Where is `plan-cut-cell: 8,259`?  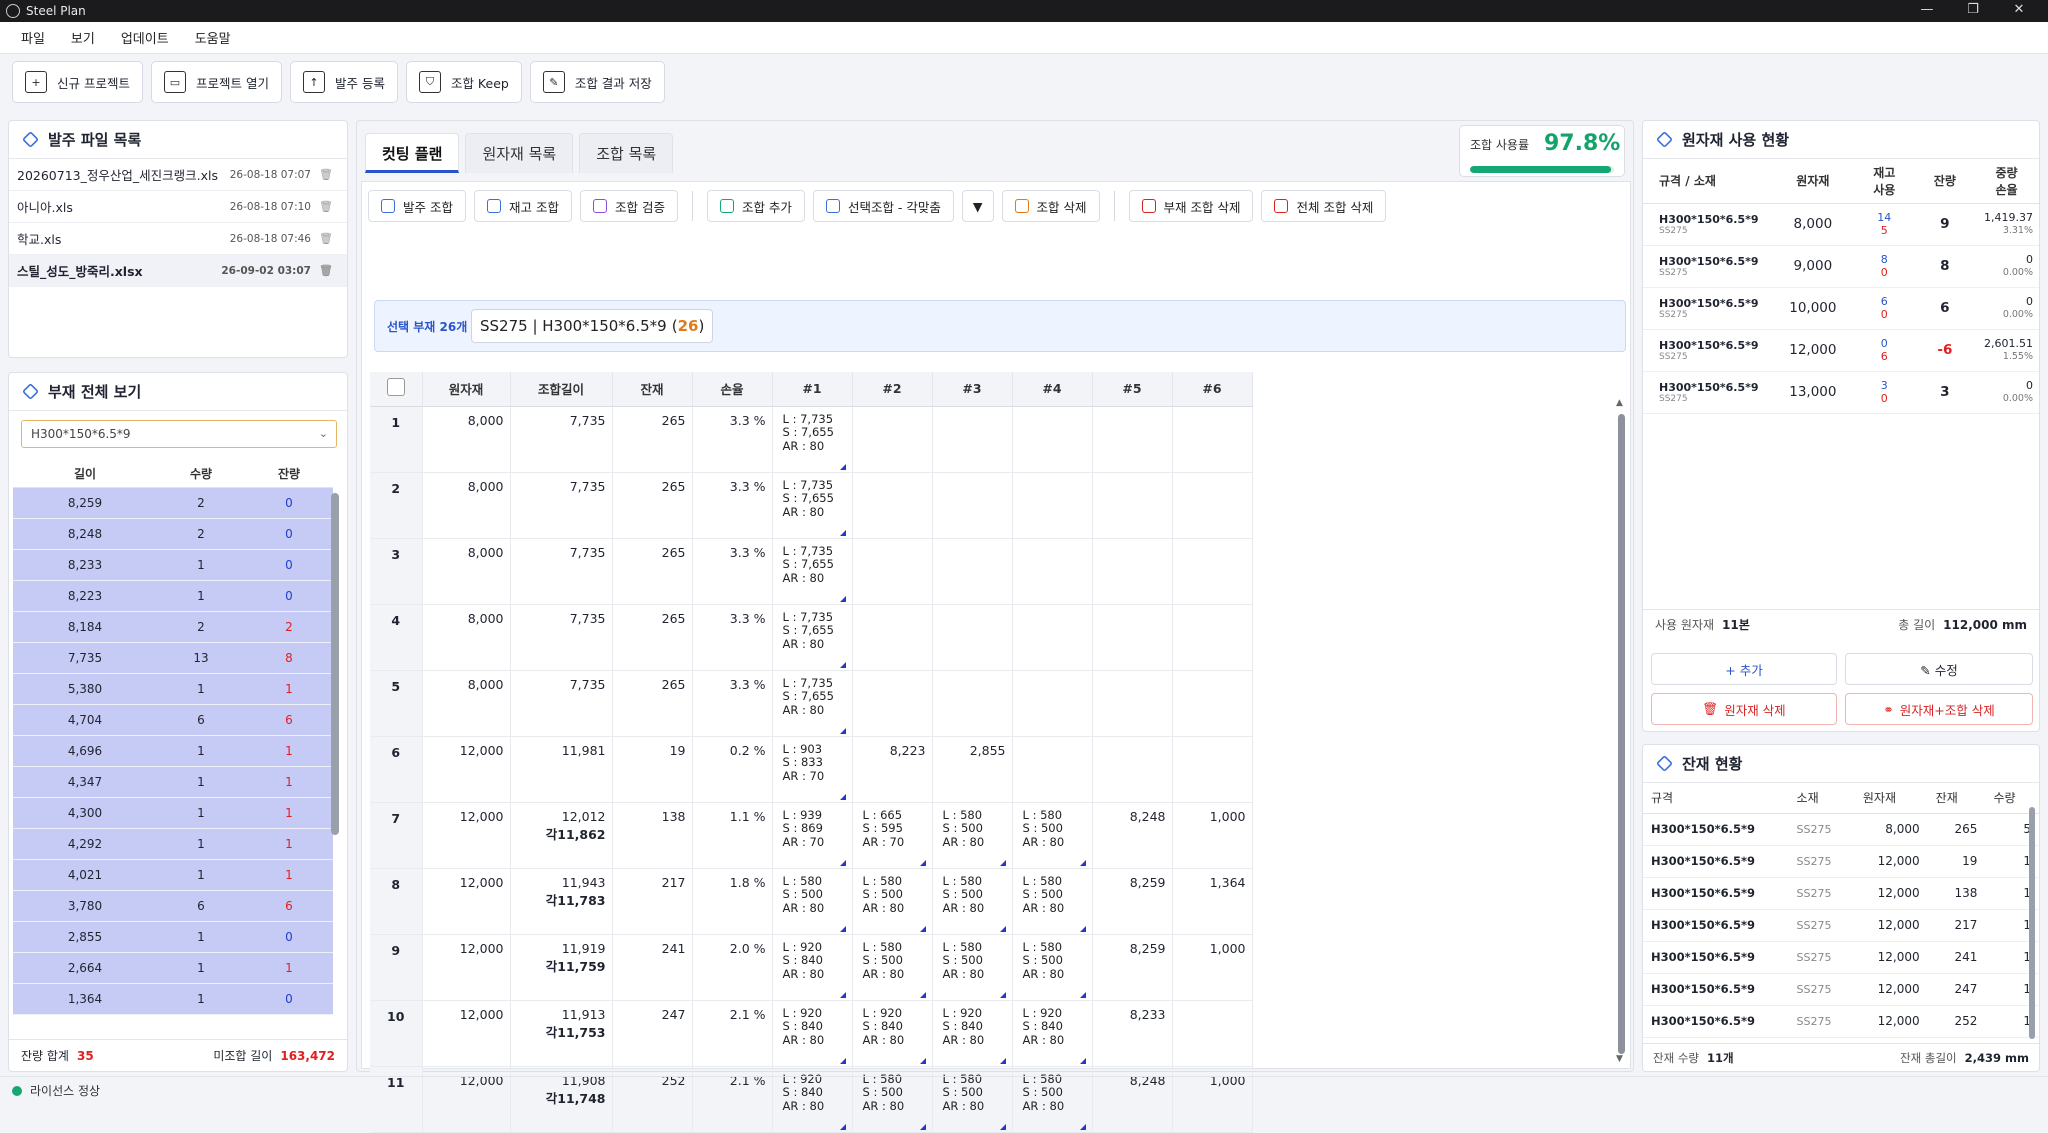 plan-cut-cell: 8,259 is located at coordinates (1132, 967).